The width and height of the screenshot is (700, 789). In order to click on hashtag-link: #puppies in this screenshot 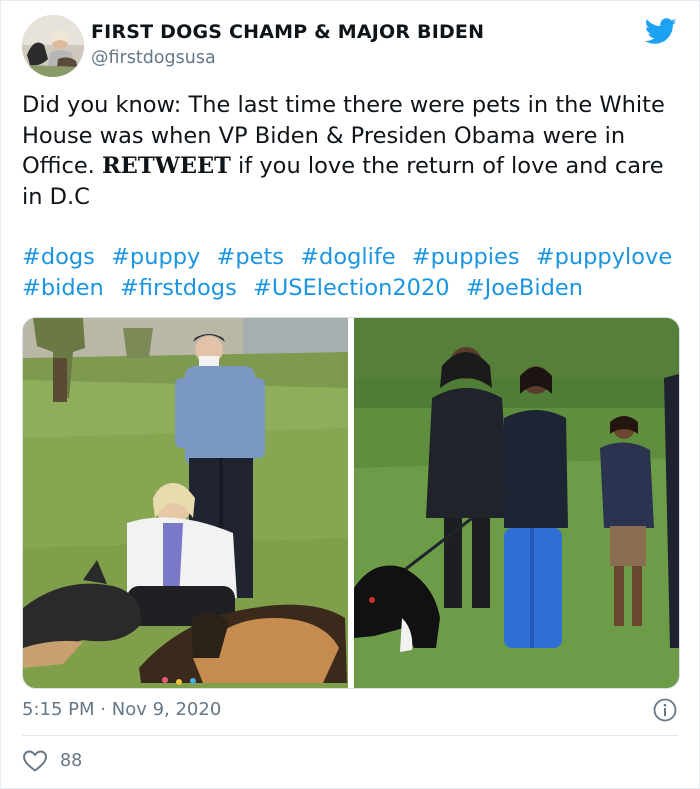, I will do `click(466, 257)`.